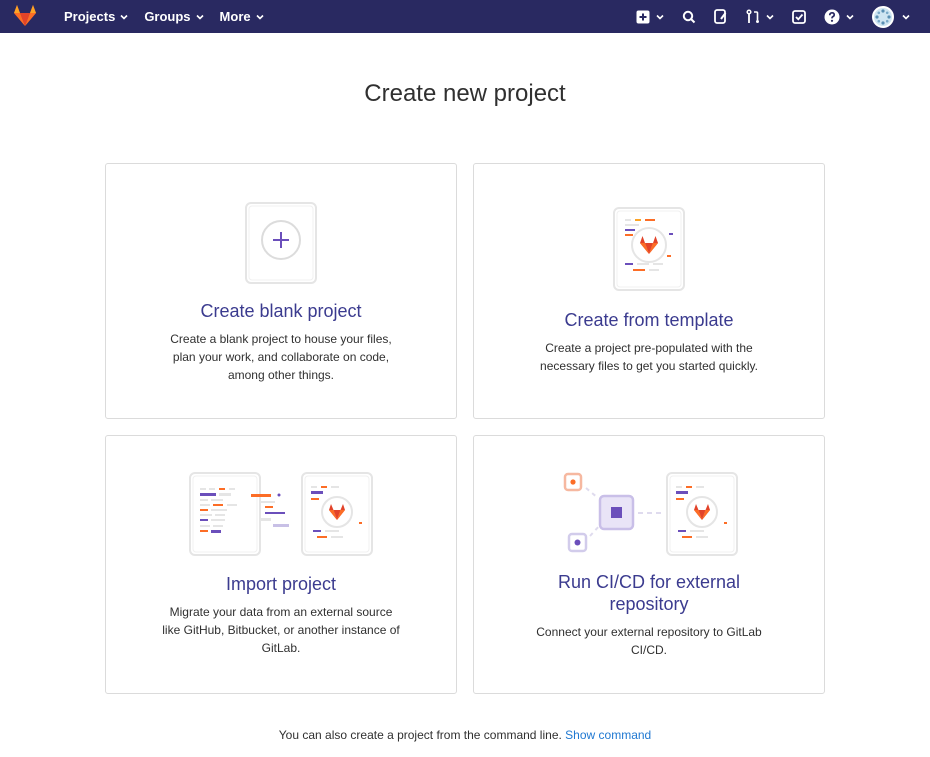  Describe the element at coordinates (281, 584) in the screenshot. I see `card-title: Import project` at that location.